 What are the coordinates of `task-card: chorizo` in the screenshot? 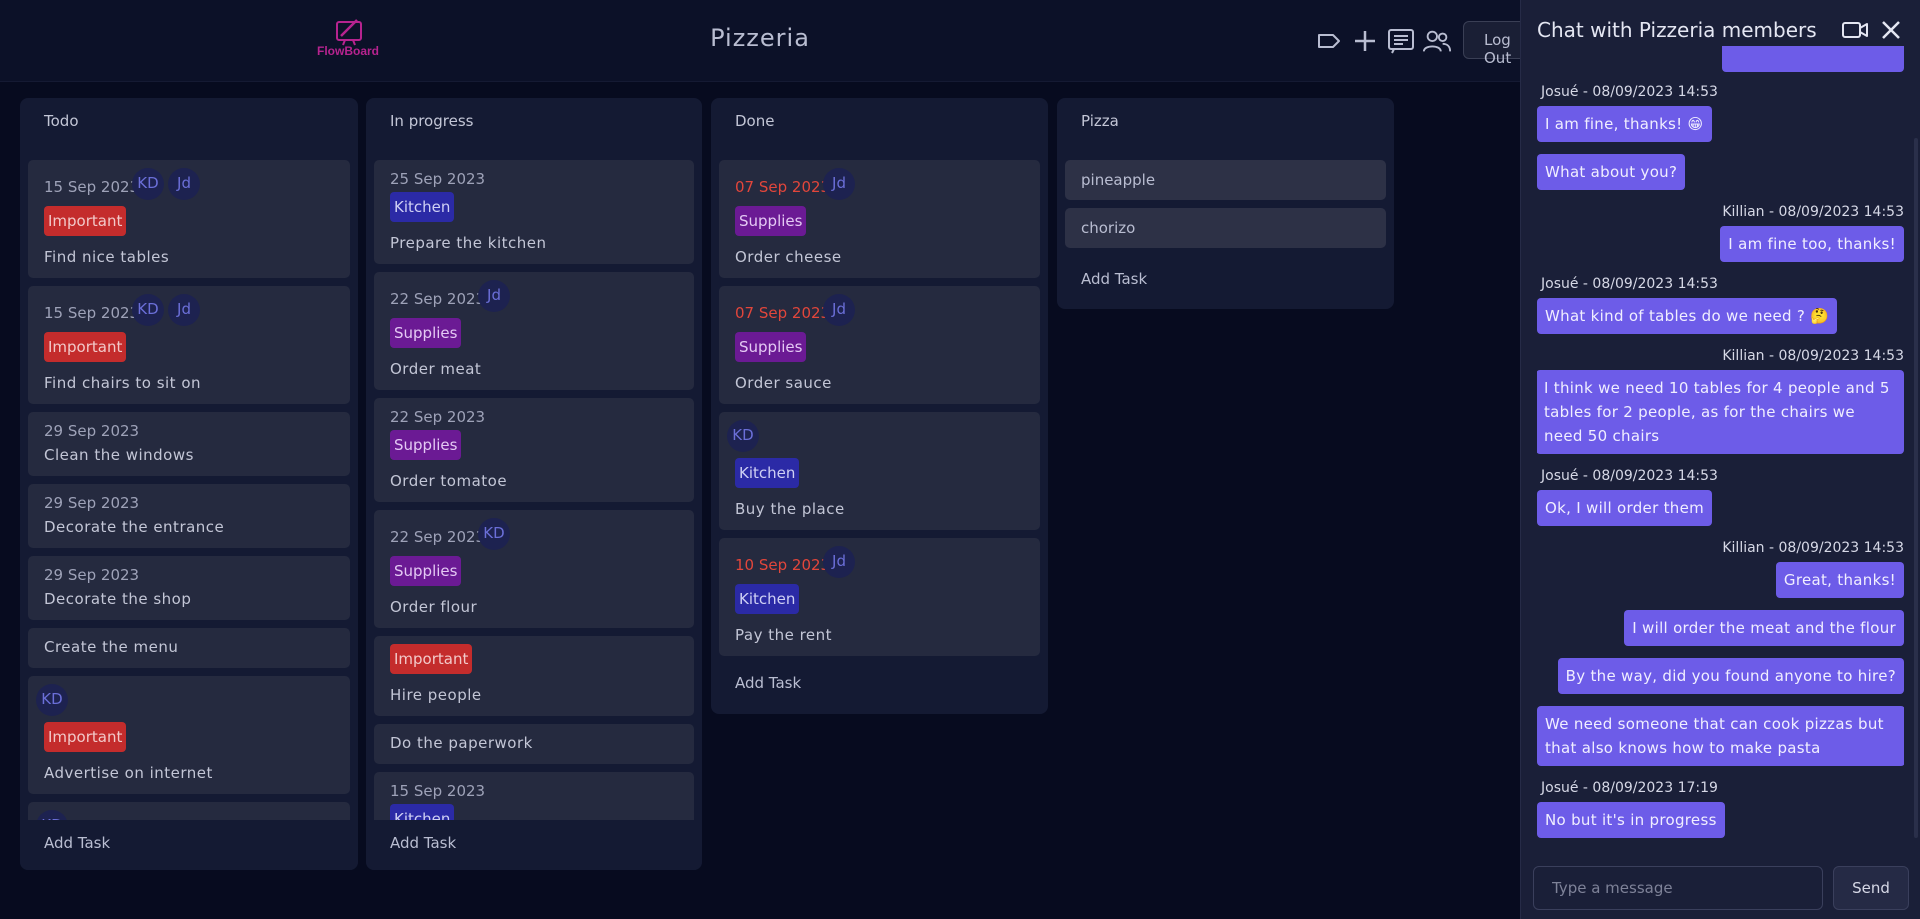 It's located at (1225, 228).